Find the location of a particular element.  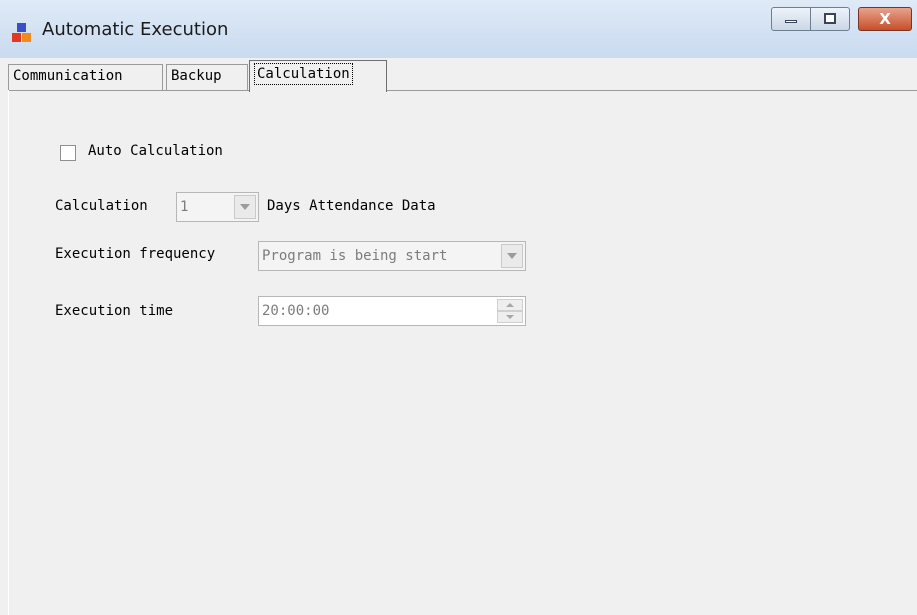

execution-time-label: Execution time is located at coordinates (114, 311).